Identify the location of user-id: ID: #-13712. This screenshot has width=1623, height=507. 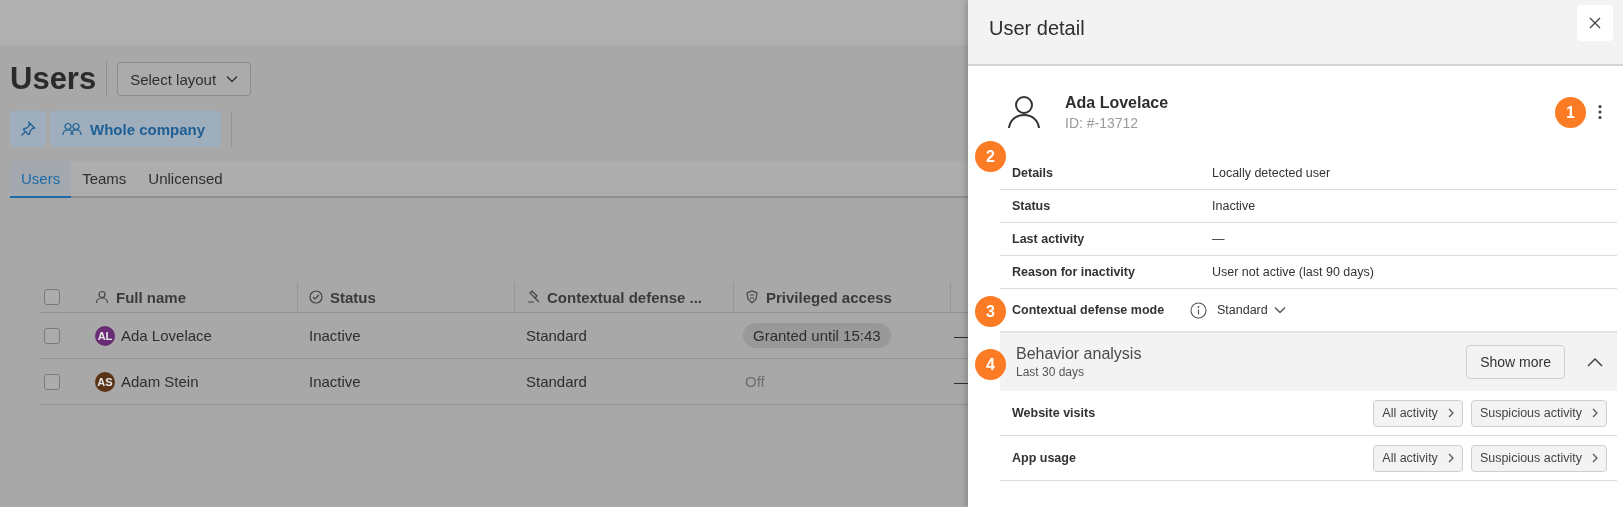
(1102, 122).